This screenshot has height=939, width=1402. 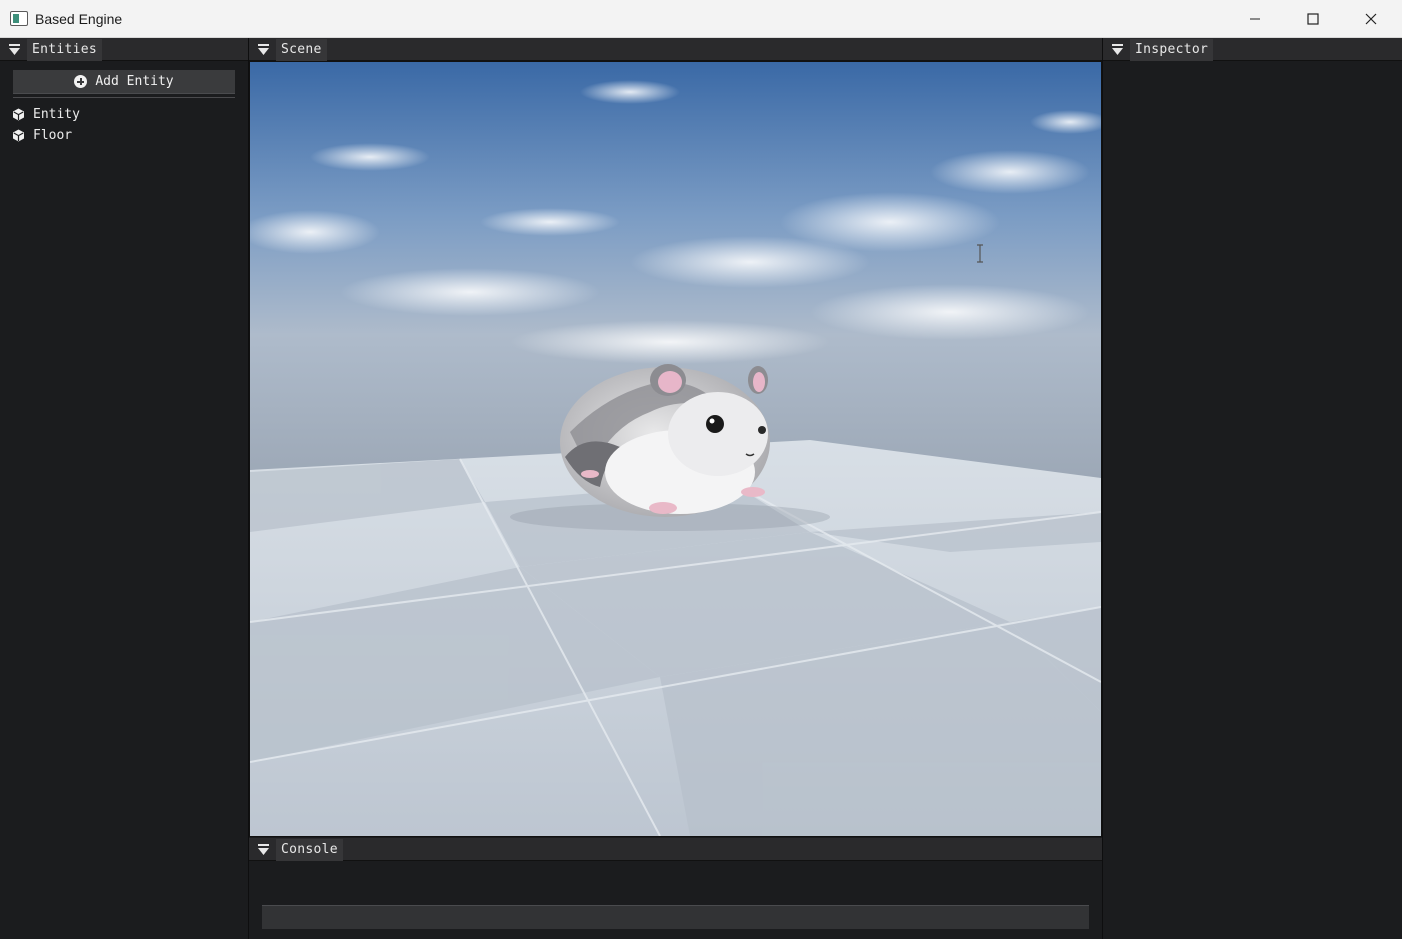 I want to click on close-button, so click(x=1371, y=19).